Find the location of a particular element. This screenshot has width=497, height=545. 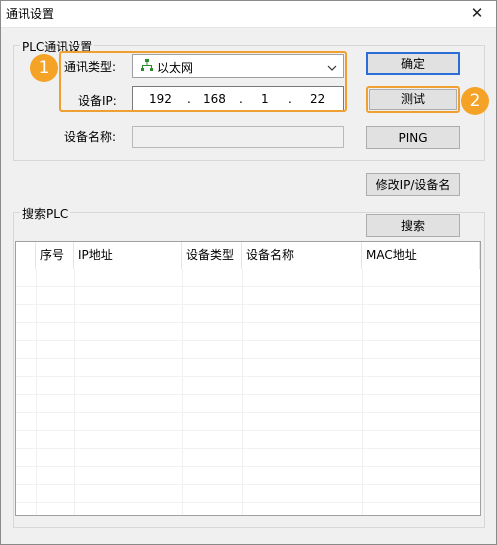

search-plc-legend: 搜索PLC is located at coordinates (45, 213).